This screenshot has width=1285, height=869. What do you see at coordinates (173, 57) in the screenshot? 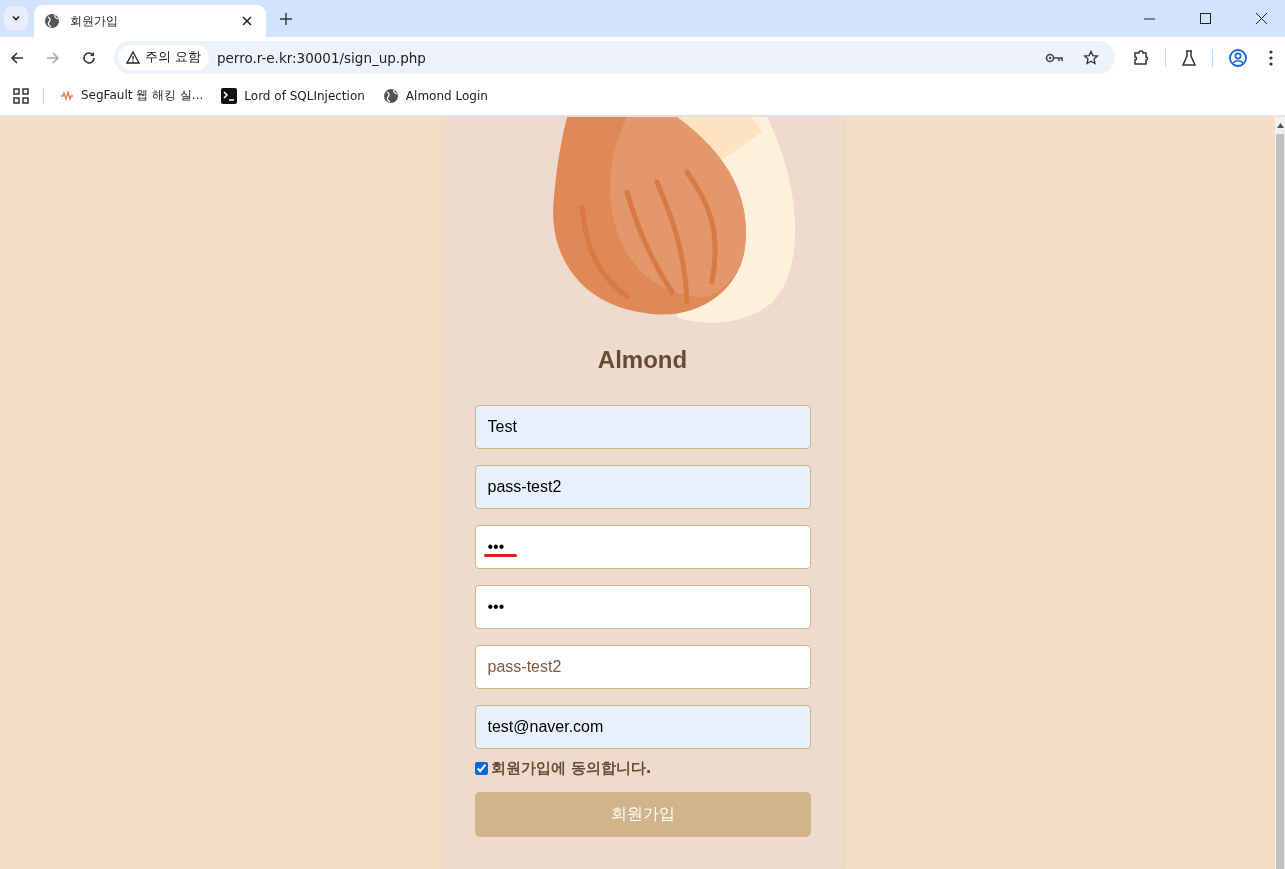
I see `security-warning-text: 주의 요함` at bounding box center [173, 57].